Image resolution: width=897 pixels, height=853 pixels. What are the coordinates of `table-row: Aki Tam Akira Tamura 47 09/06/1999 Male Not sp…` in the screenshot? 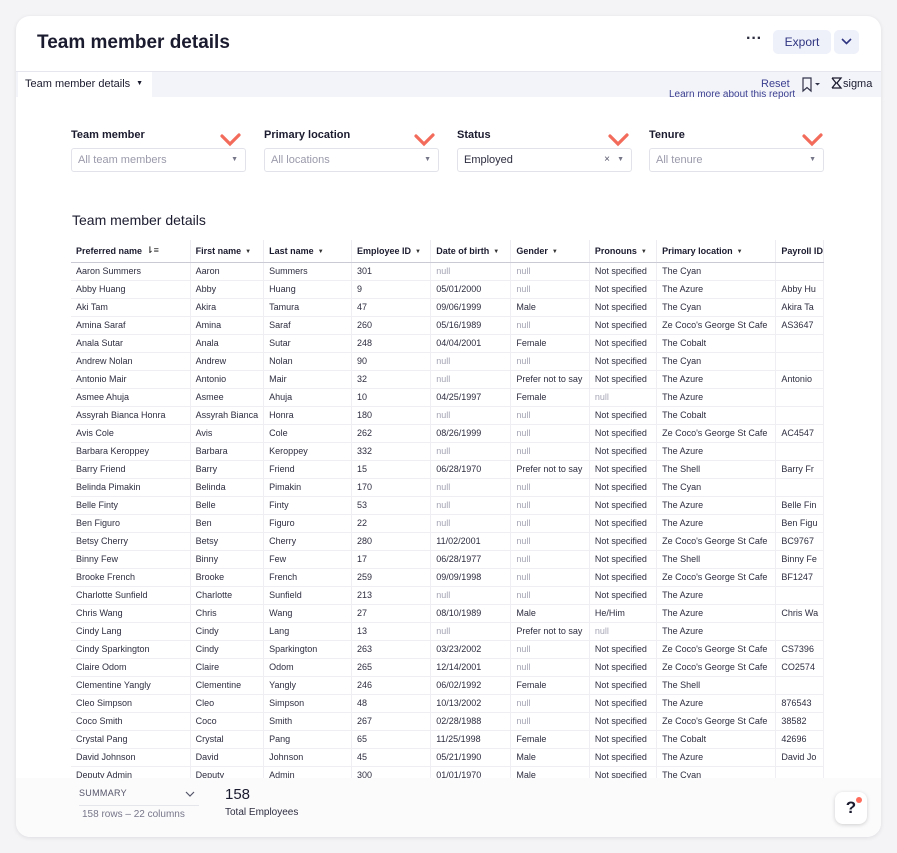 It's located at (447, 307).